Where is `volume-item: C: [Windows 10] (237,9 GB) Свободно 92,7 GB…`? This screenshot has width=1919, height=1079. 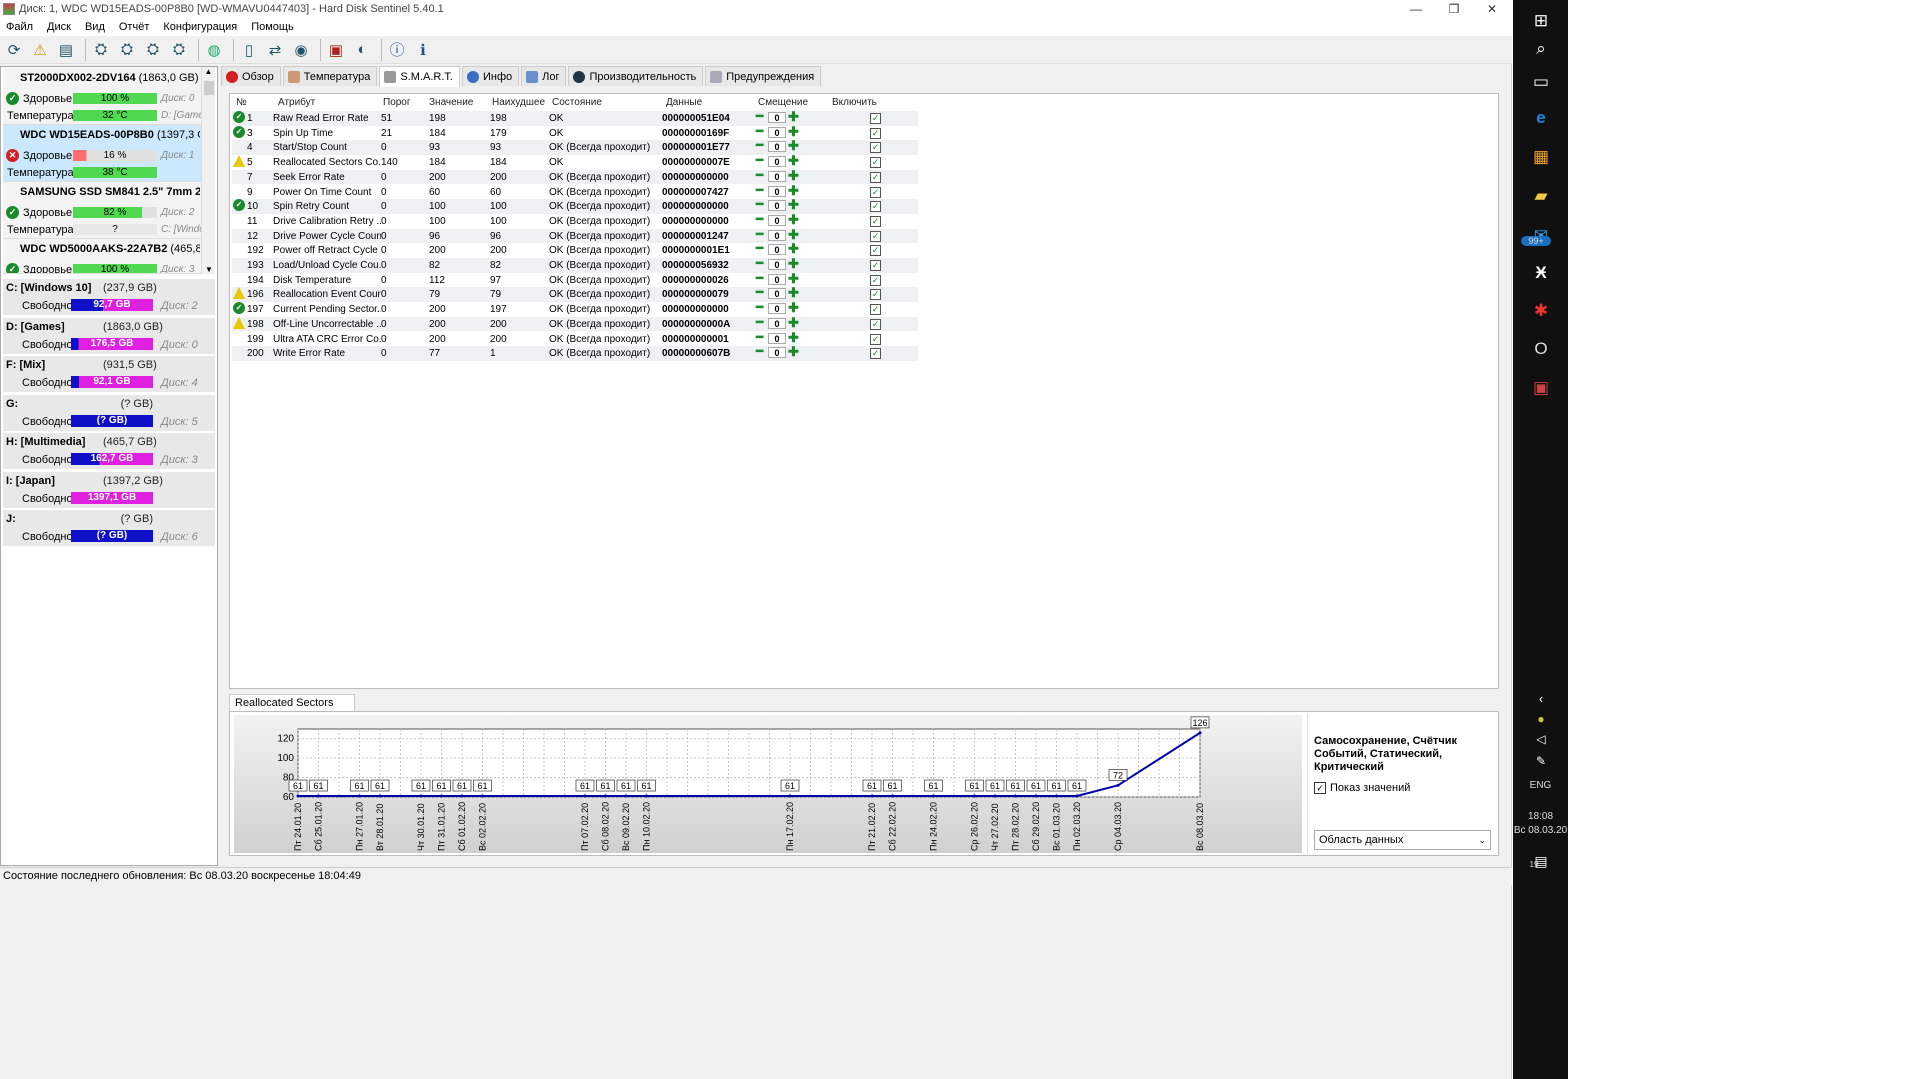
volume-item: C: [Windows 10] (237,9 GB) Свободно 92,7 GB… is located at coordinates (109, 297).